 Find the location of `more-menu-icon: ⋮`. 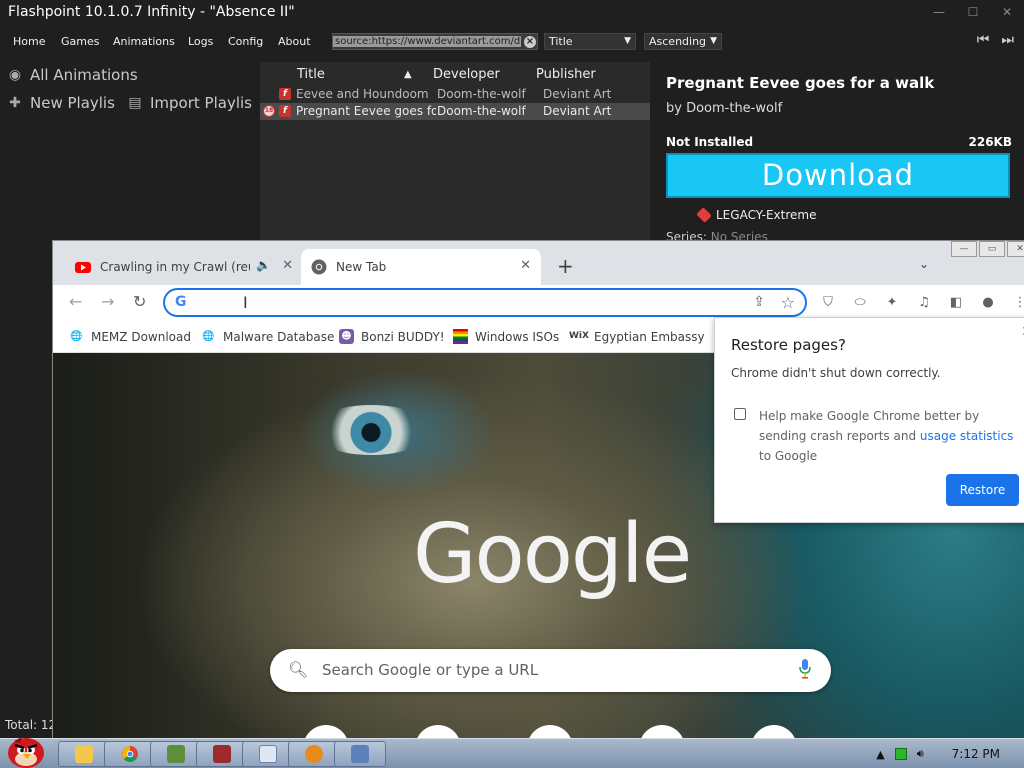

more-menu-icon: ⋮ is located at coordinates (1017, 303).